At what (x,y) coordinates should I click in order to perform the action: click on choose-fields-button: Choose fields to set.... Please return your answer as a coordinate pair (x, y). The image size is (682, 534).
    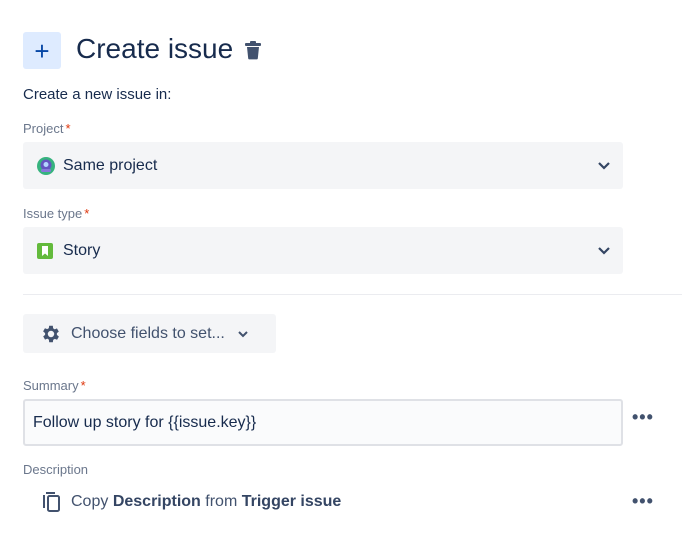
    Looking at the image, I should click on (149, 333).